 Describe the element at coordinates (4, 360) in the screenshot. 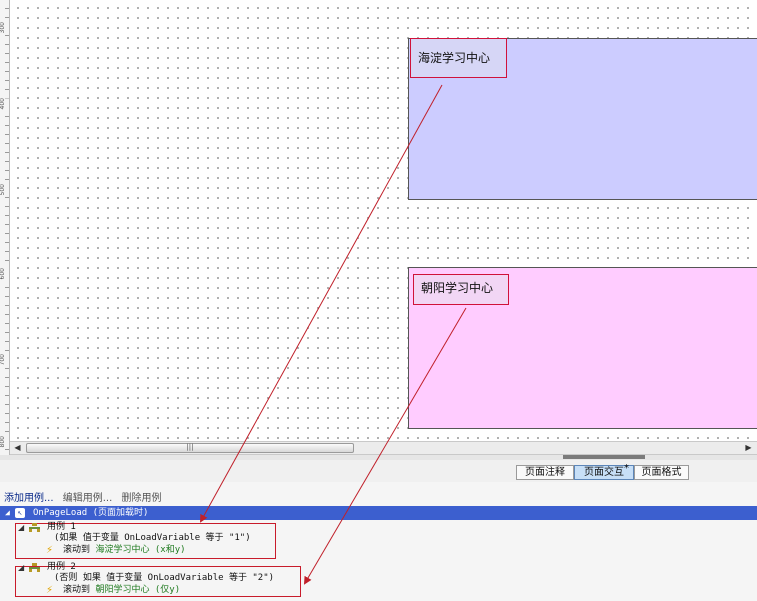

I see `ruler-tick-label: 700` at that location.